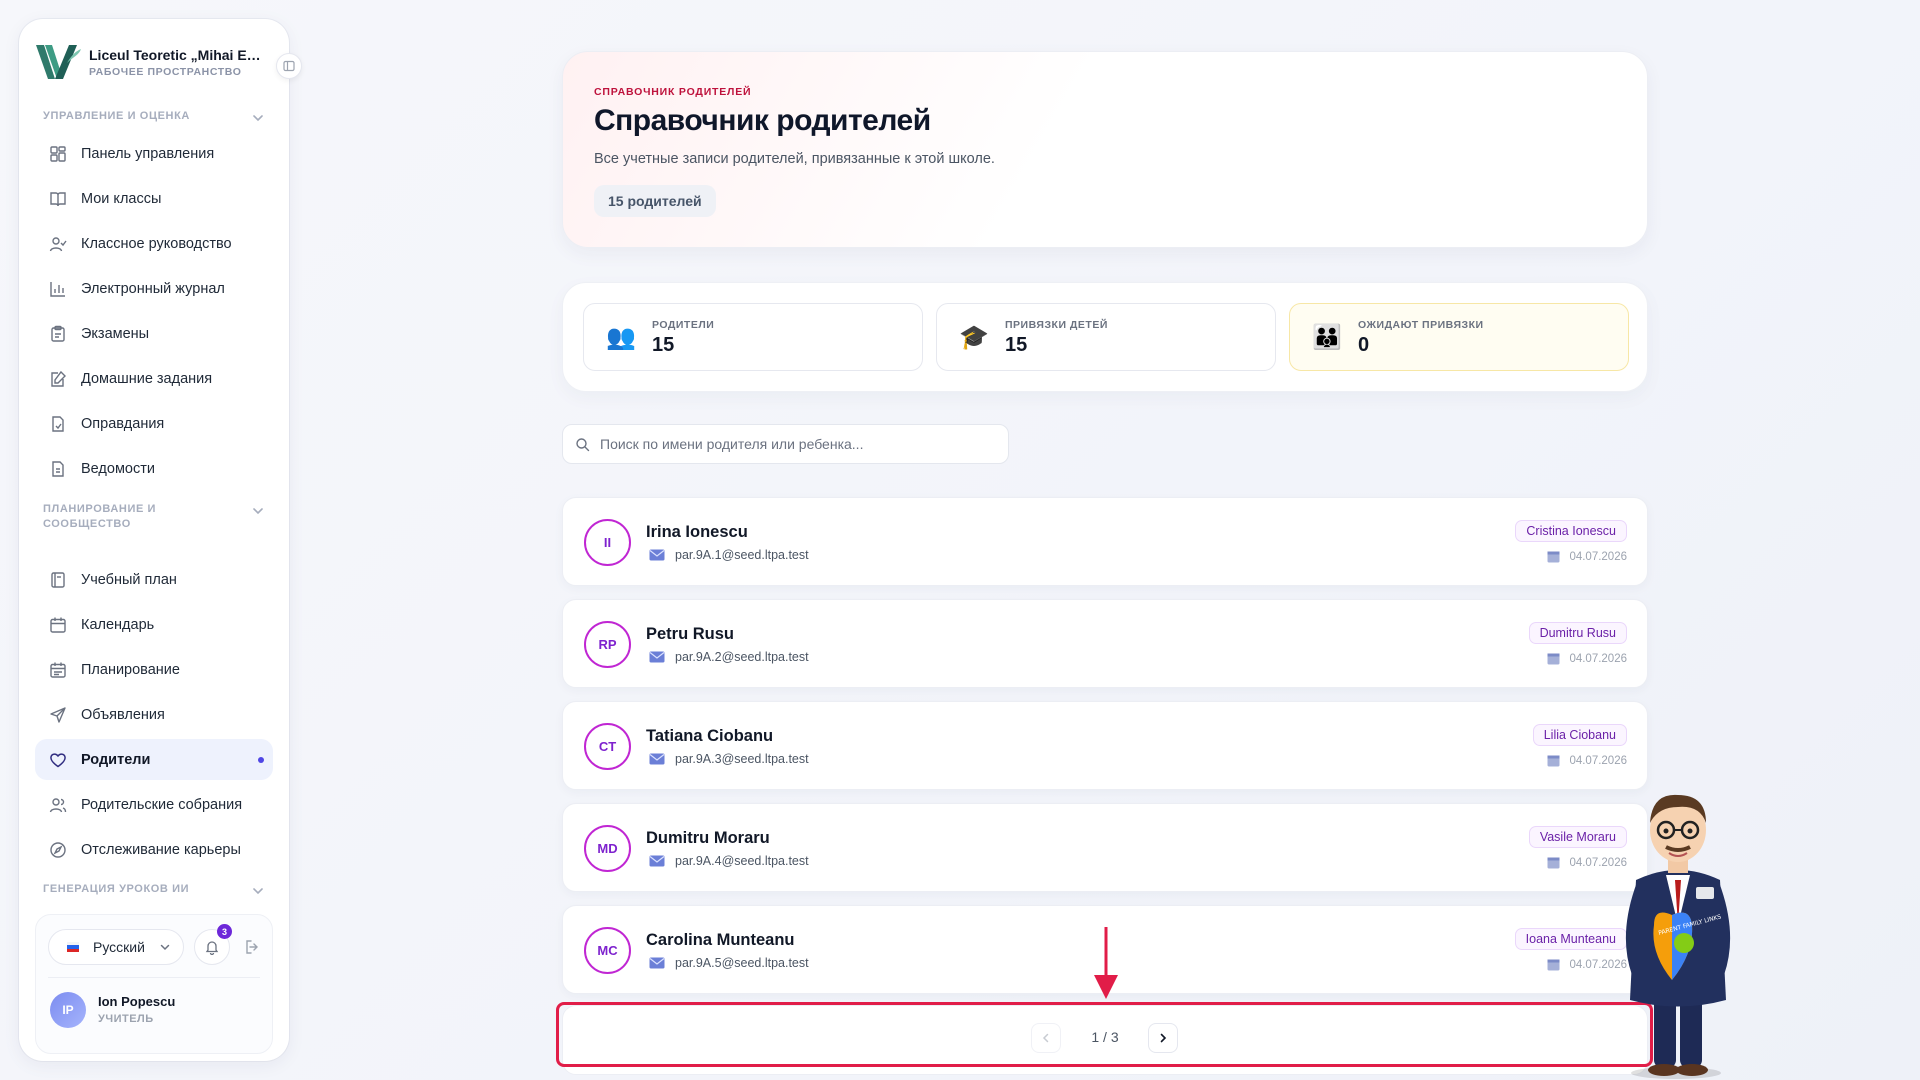 The width and height of the screenshot is (1920, 1080). What do you see at coordinates (697, 532) in the screenshot?
I see `parent-name: Irina Ionescu` at bounding box center [697, 532].